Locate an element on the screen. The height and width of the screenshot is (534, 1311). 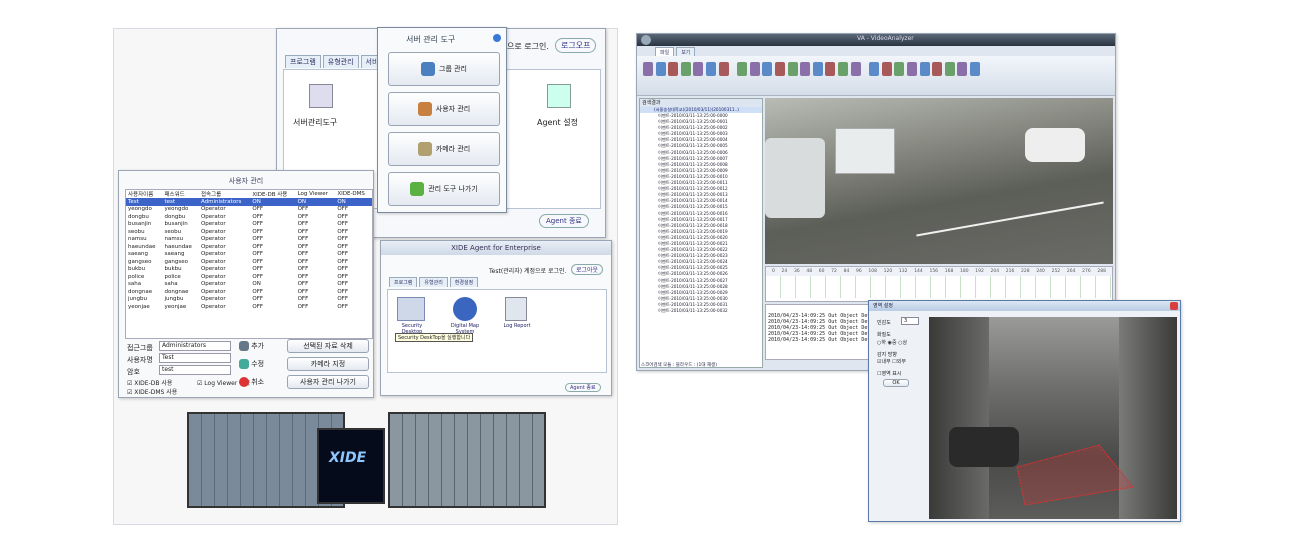
group-select: Administrators is located at coordinates (195, 346).